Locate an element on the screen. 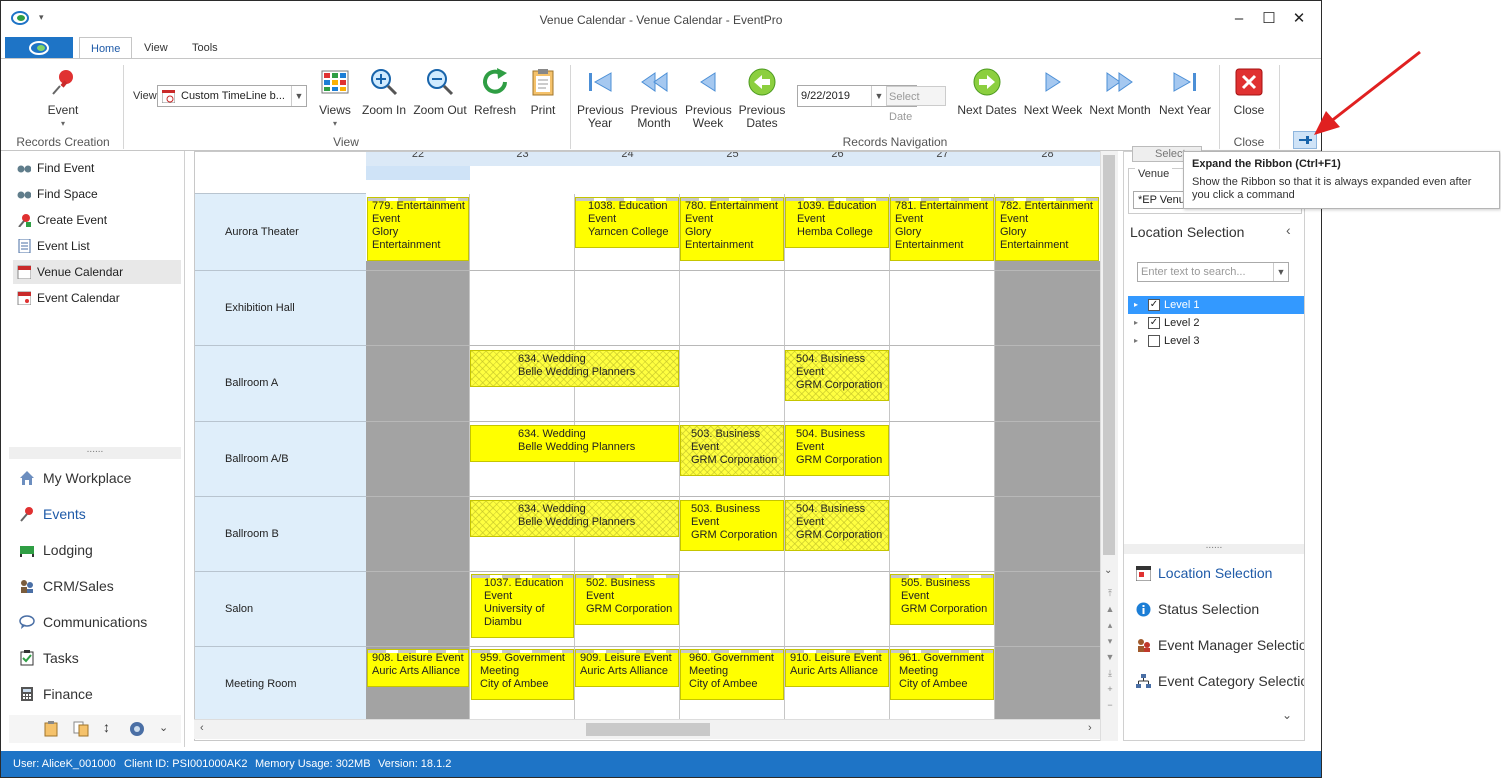 This screenshot has width=1501, height=778. panel-event-category-selection: Event Category Selectio is located at coordinates (1219, 681).